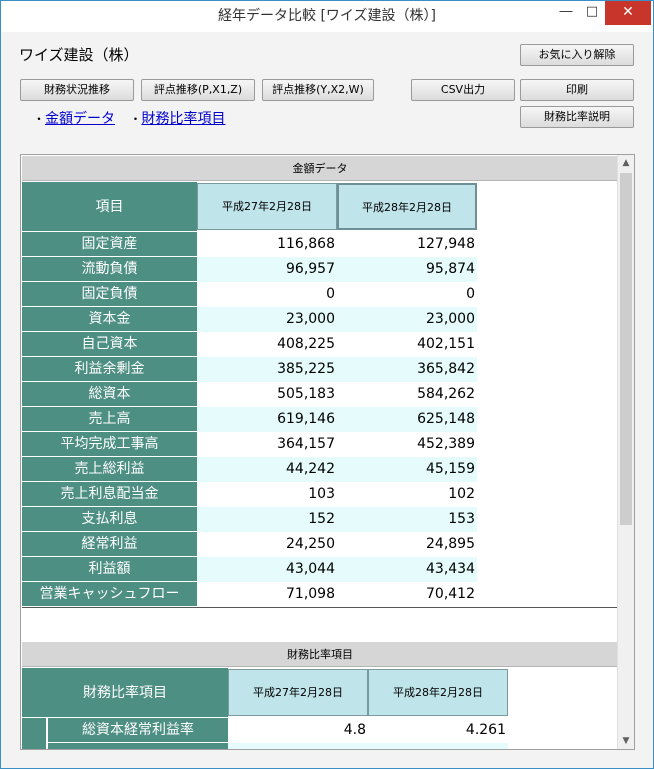 Image resolution: width=654 pixels, height=769 pixels. I want to click on amount-section-header: 金額データ, so click(320, 168).